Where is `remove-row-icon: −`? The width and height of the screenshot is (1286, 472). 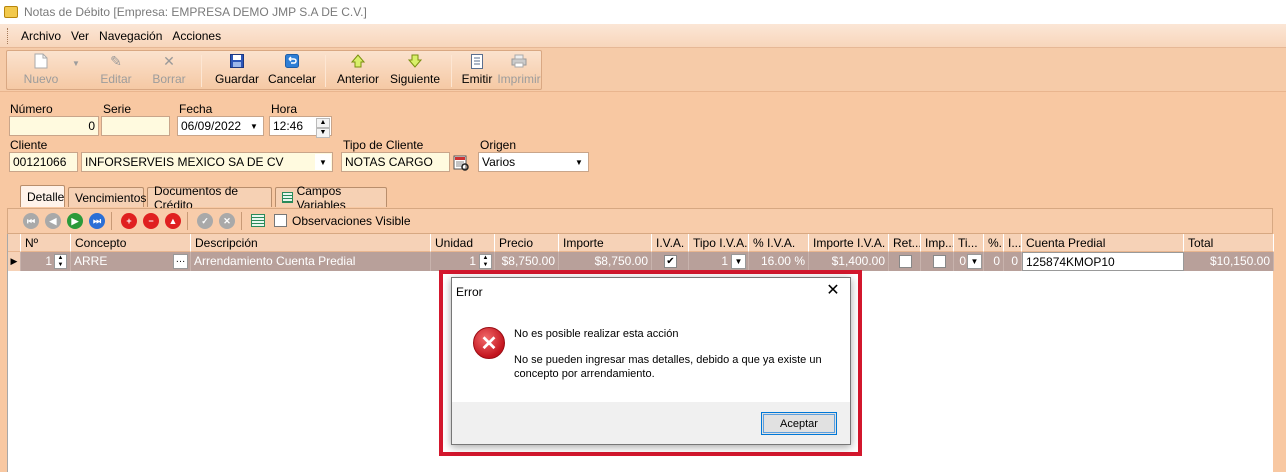 remove-row-icon: − is located at coordinates (151, 221).